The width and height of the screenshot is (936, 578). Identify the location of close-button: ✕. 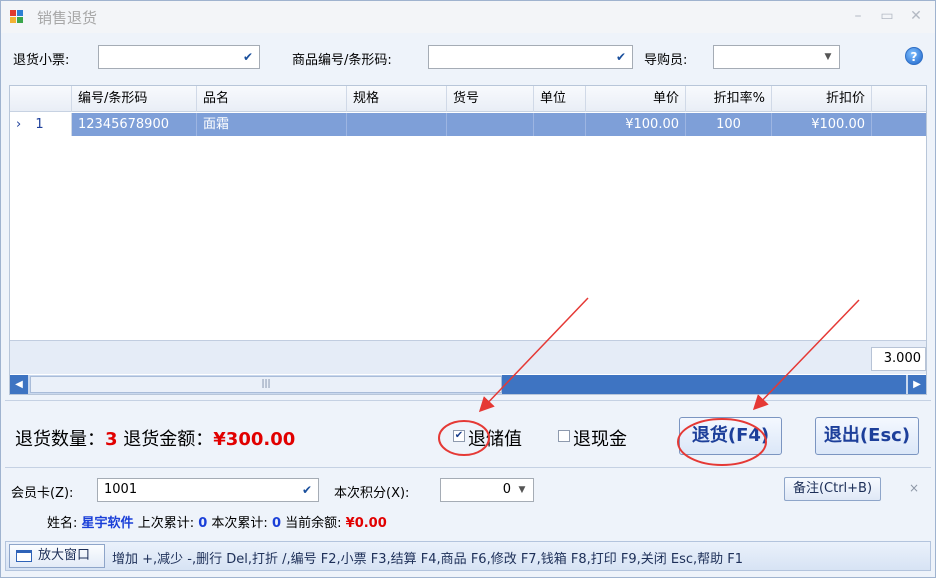
(916, 16).